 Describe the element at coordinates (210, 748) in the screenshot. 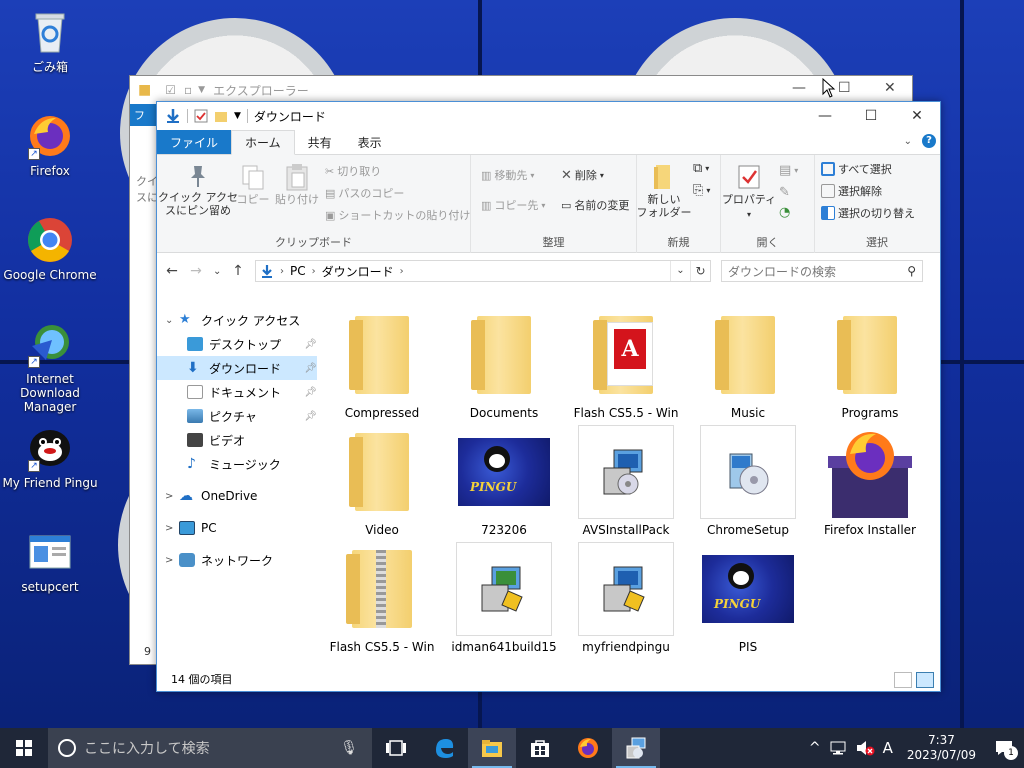

I see `taskbar-search-box: ここに入力して検索 🎙︎` at that location.